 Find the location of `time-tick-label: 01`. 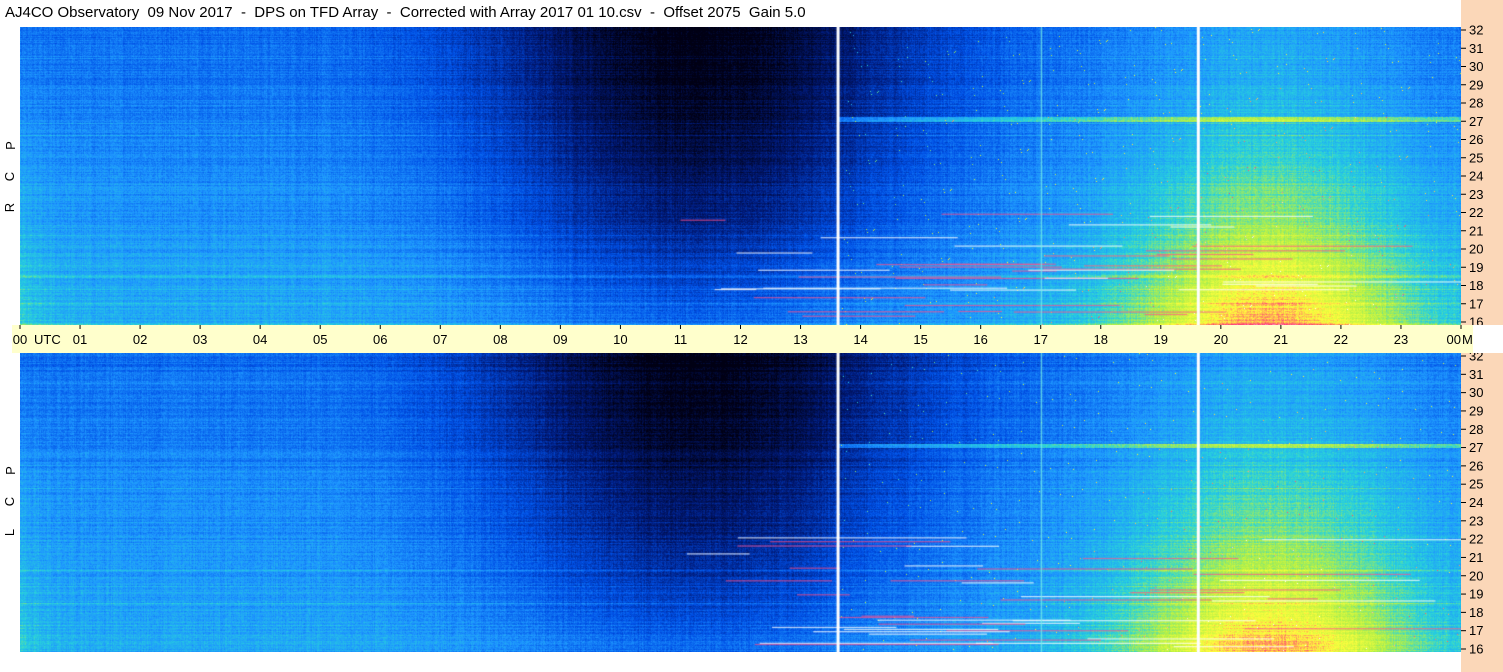

time-tick-label: 01 is located at coordinates (80, 339).